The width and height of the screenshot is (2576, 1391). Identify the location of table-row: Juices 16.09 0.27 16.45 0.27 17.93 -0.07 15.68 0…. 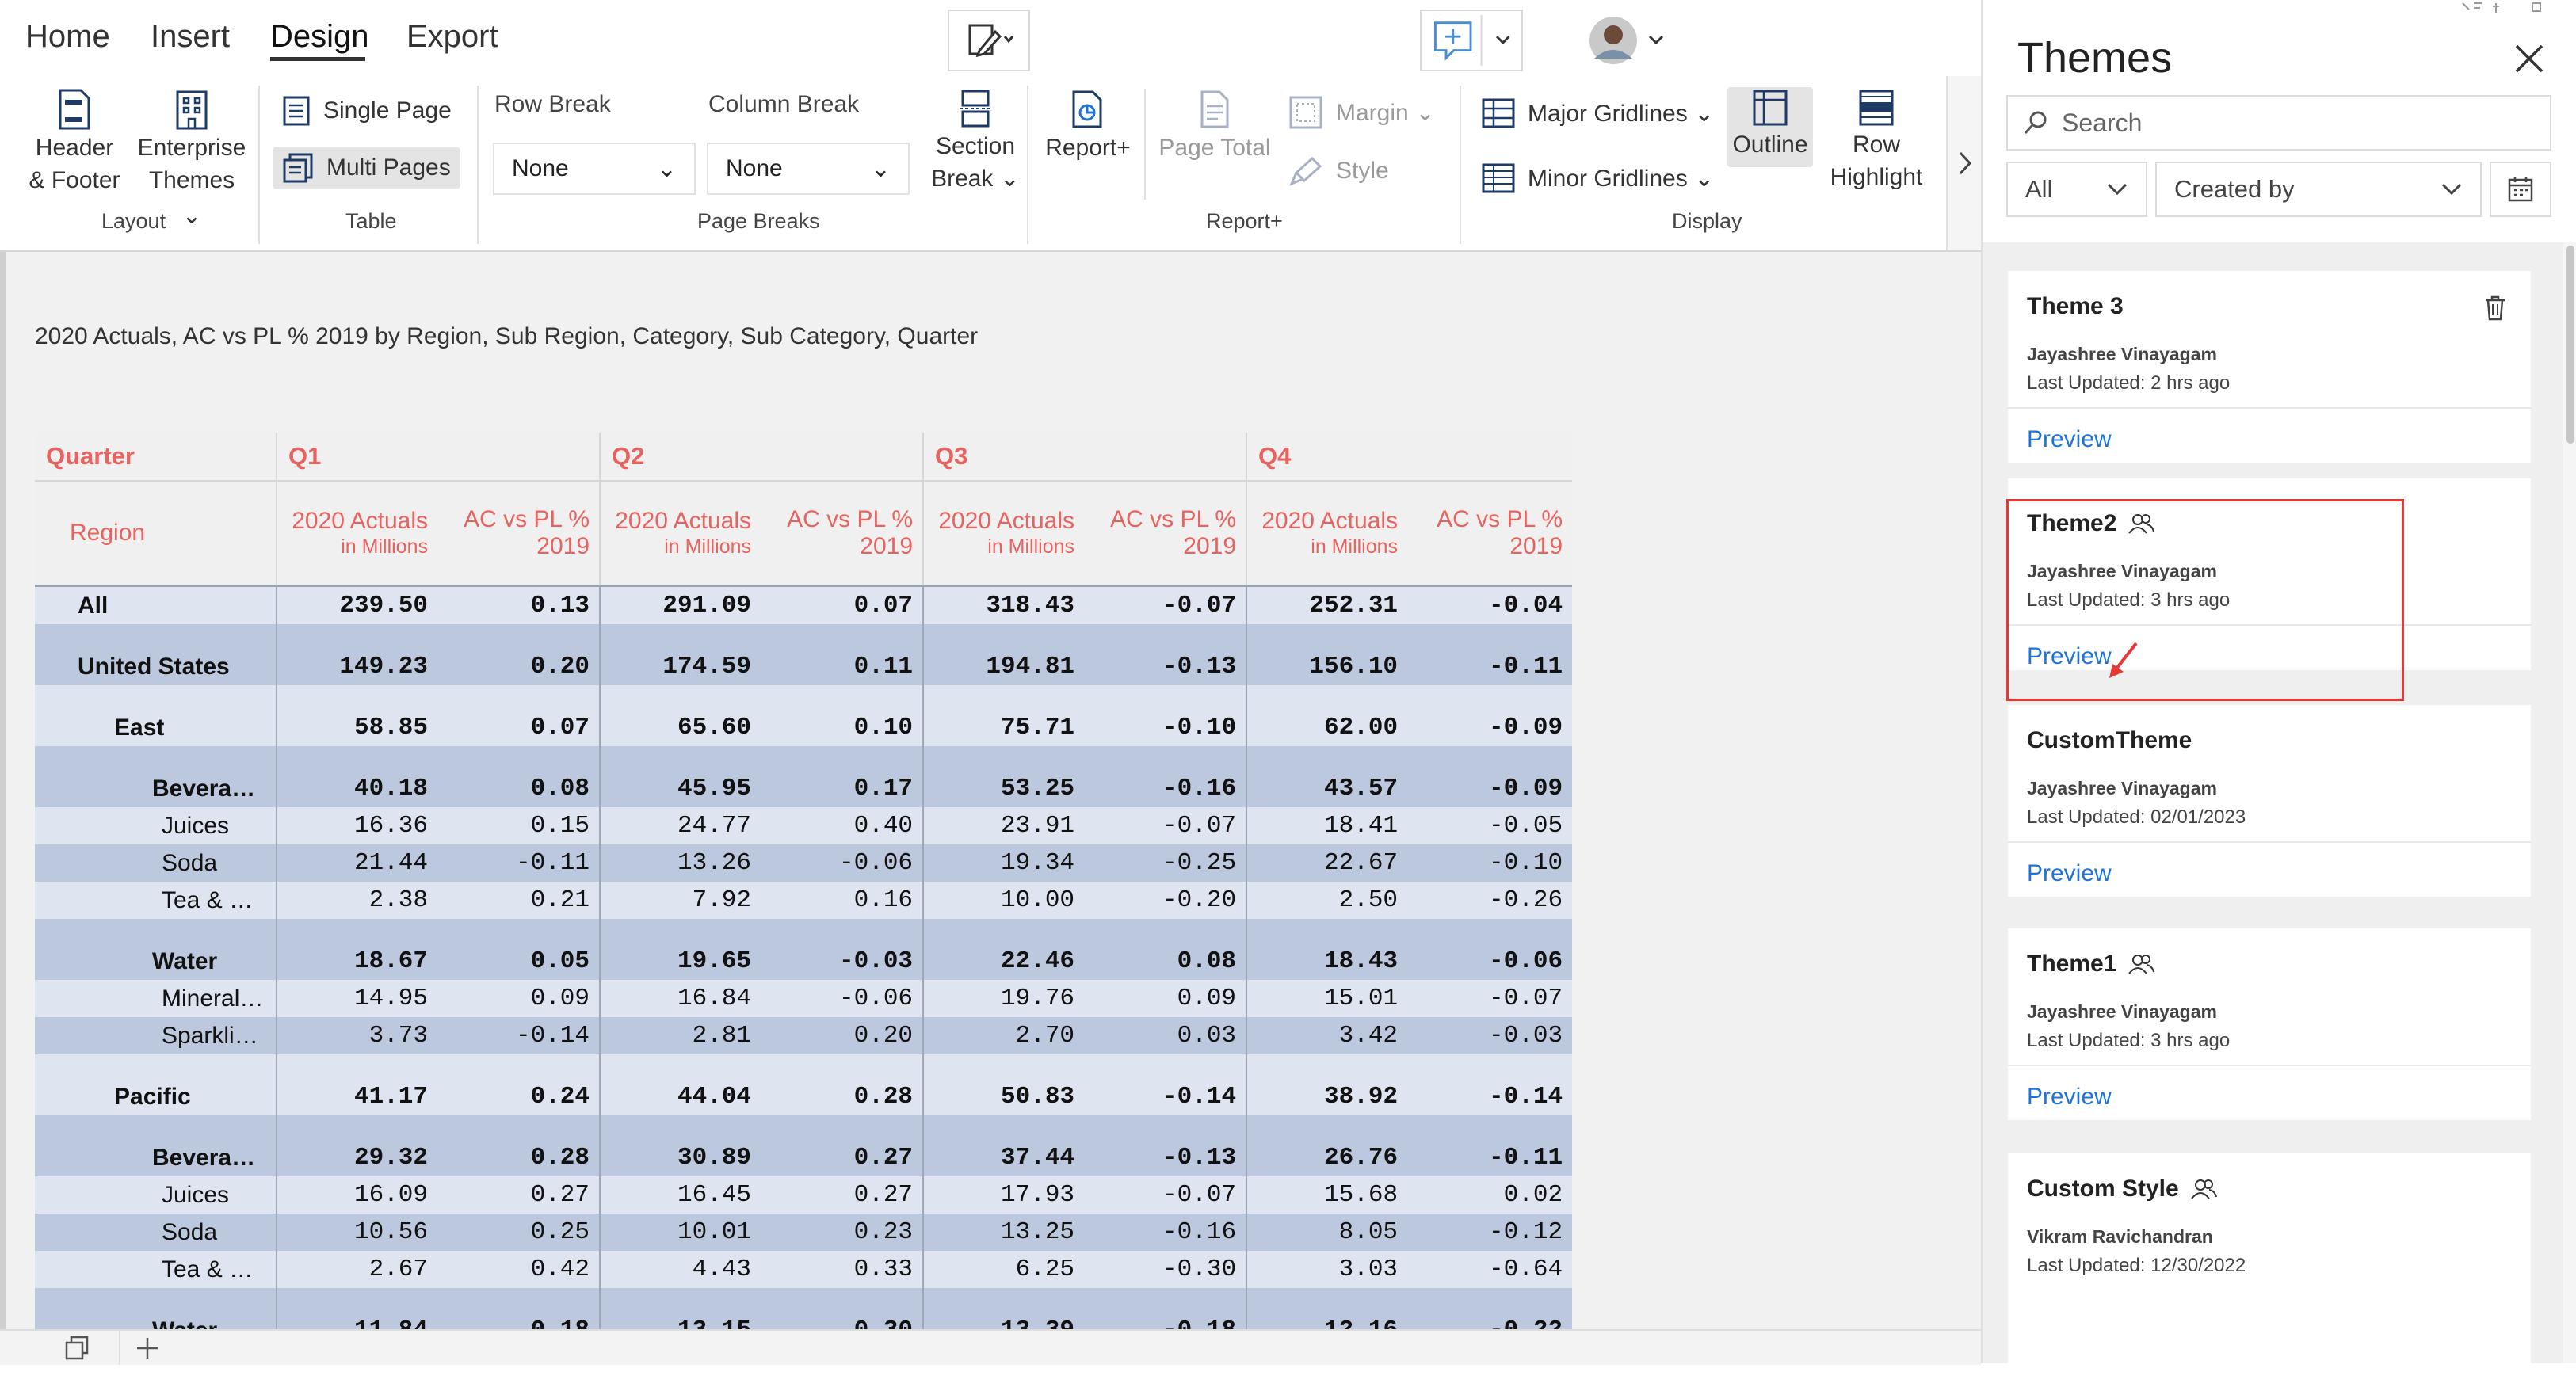
(803, 1195).